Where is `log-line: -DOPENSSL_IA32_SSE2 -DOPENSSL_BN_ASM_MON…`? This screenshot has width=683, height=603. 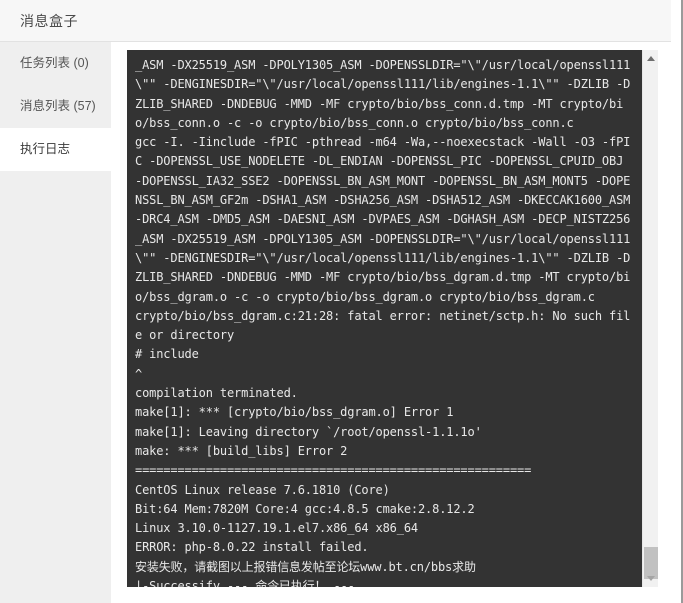
log-line: -DOPENSSL_IA32_SSE2 -DOPENSSL_BN_ASM_MON… is located at coordinates (383, 180).